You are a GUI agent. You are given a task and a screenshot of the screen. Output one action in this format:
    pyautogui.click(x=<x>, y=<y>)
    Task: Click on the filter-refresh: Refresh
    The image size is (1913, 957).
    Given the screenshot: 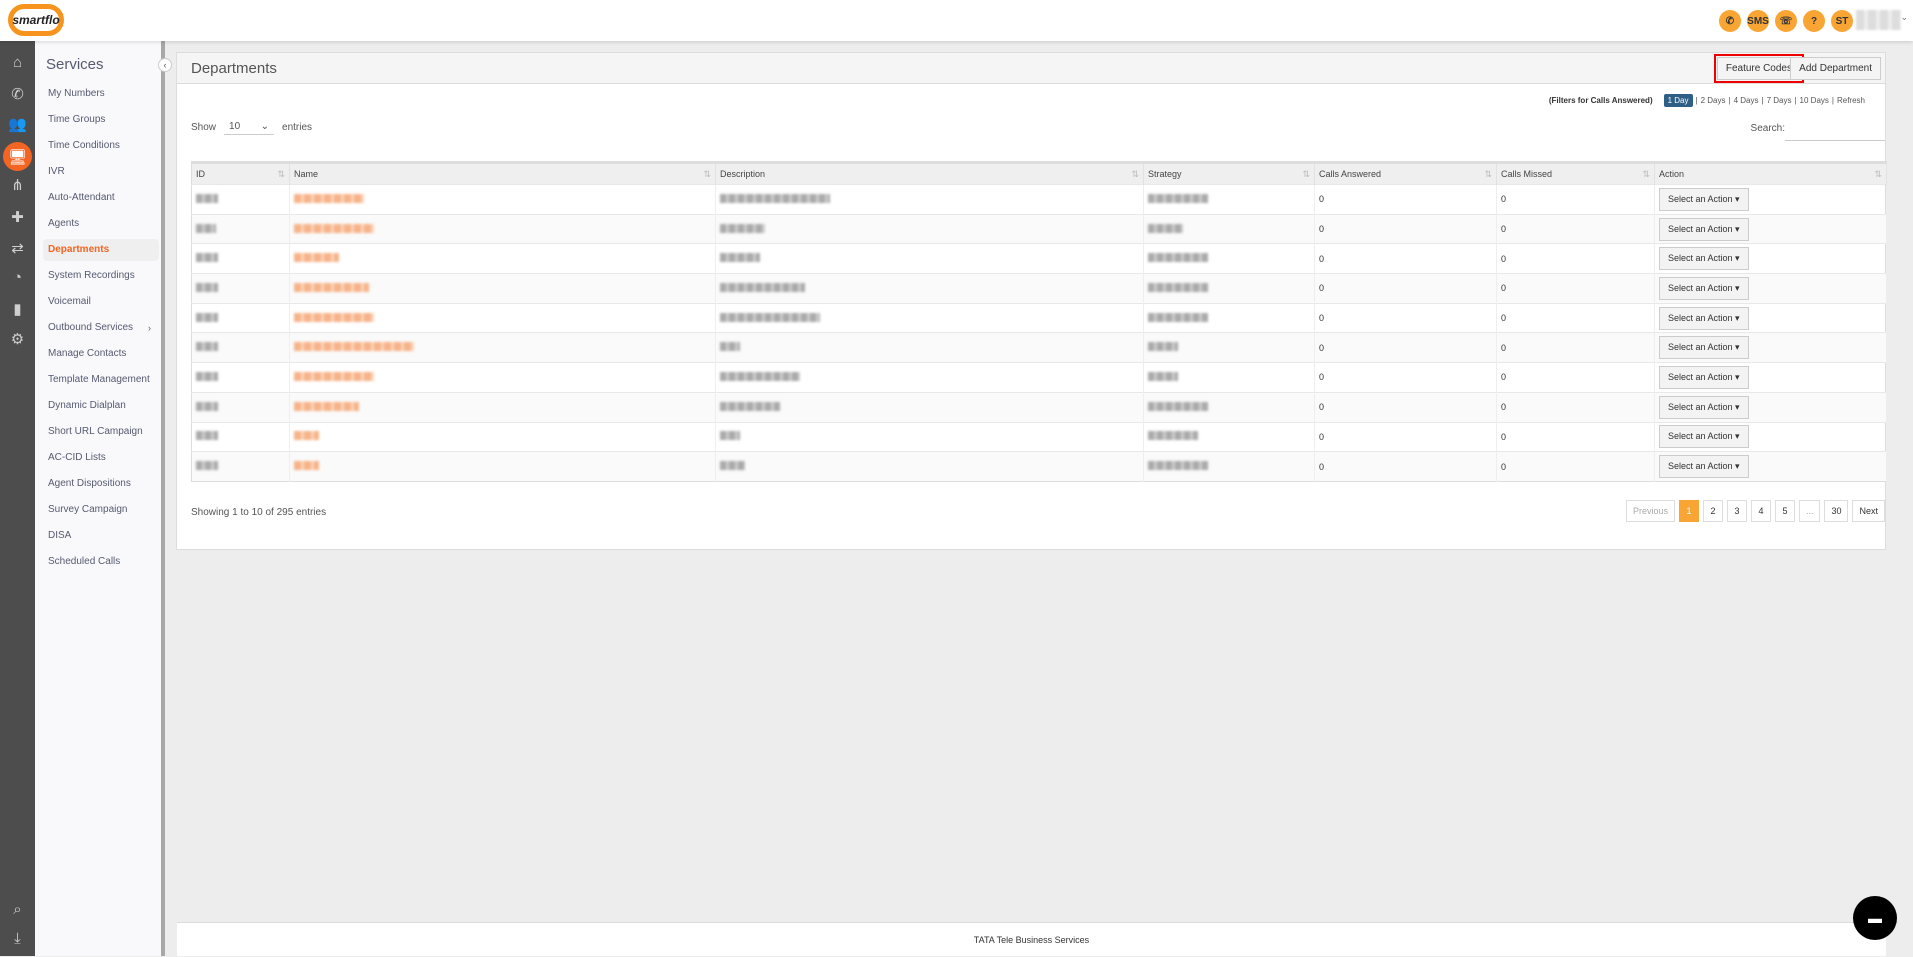 What is the action you would take?
    pyautogui.click(x=1851, y=100)
    